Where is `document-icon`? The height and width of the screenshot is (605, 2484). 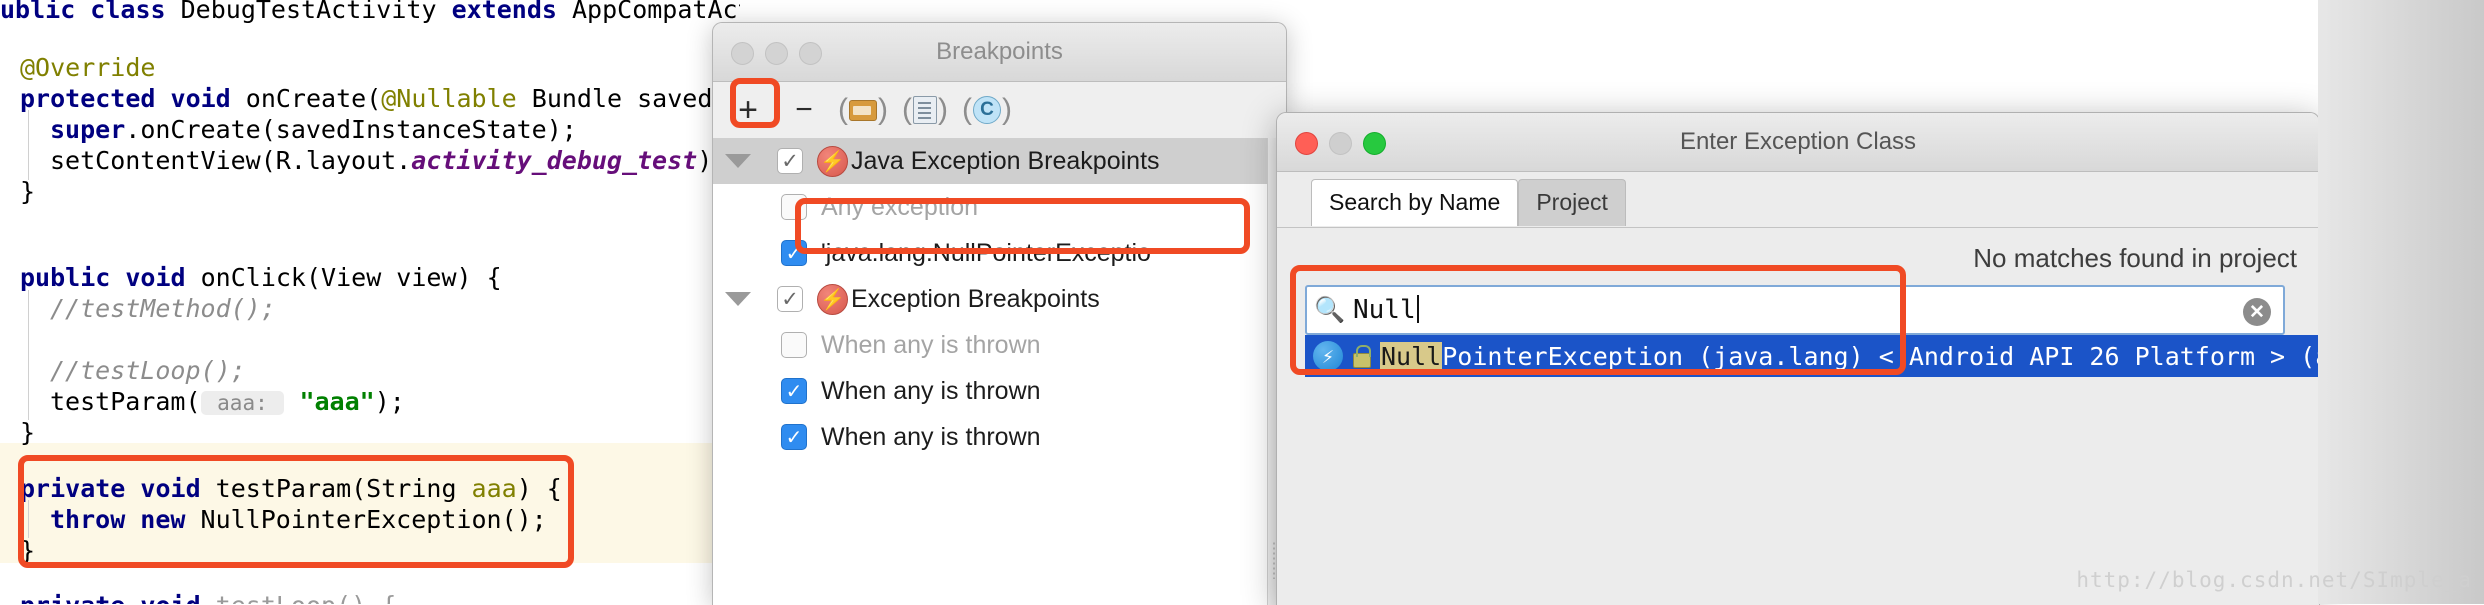 document-icon is located at coordinates (925, 110).